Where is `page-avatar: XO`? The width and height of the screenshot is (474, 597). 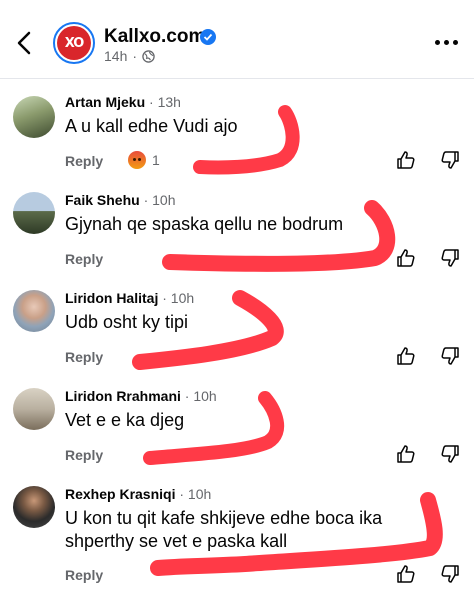
page-avatar: XO is located at coordinates (74, 43).